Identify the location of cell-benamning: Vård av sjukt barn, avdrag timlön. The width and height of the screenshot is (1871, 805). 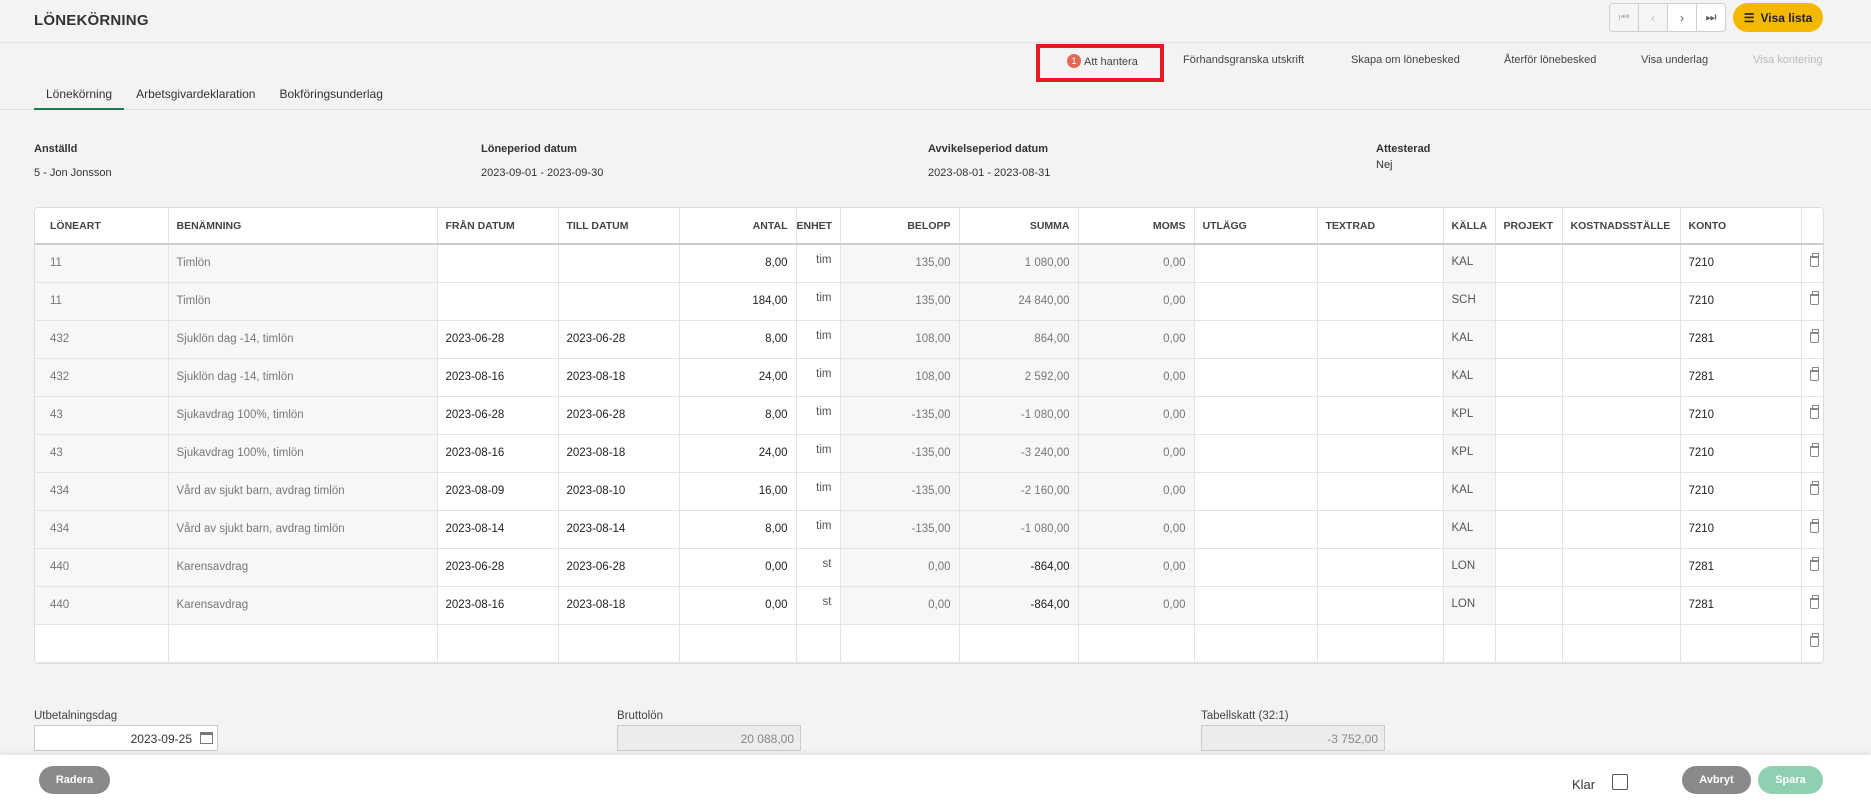
(303, 491).